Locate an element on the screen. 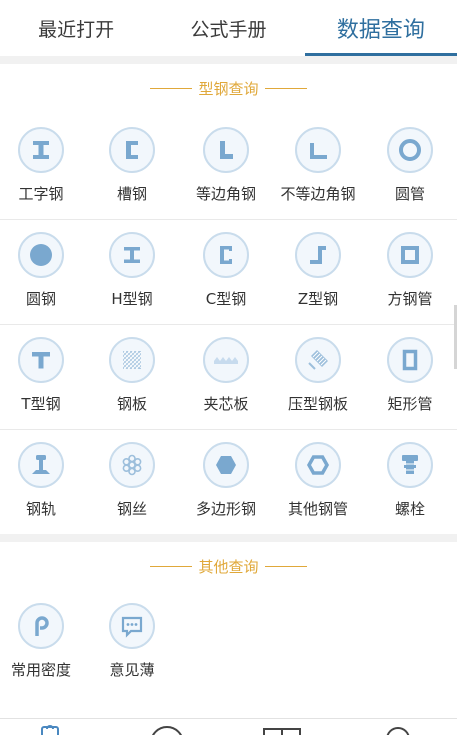  polygon-steel-icon is located at coordinates (226, 465).